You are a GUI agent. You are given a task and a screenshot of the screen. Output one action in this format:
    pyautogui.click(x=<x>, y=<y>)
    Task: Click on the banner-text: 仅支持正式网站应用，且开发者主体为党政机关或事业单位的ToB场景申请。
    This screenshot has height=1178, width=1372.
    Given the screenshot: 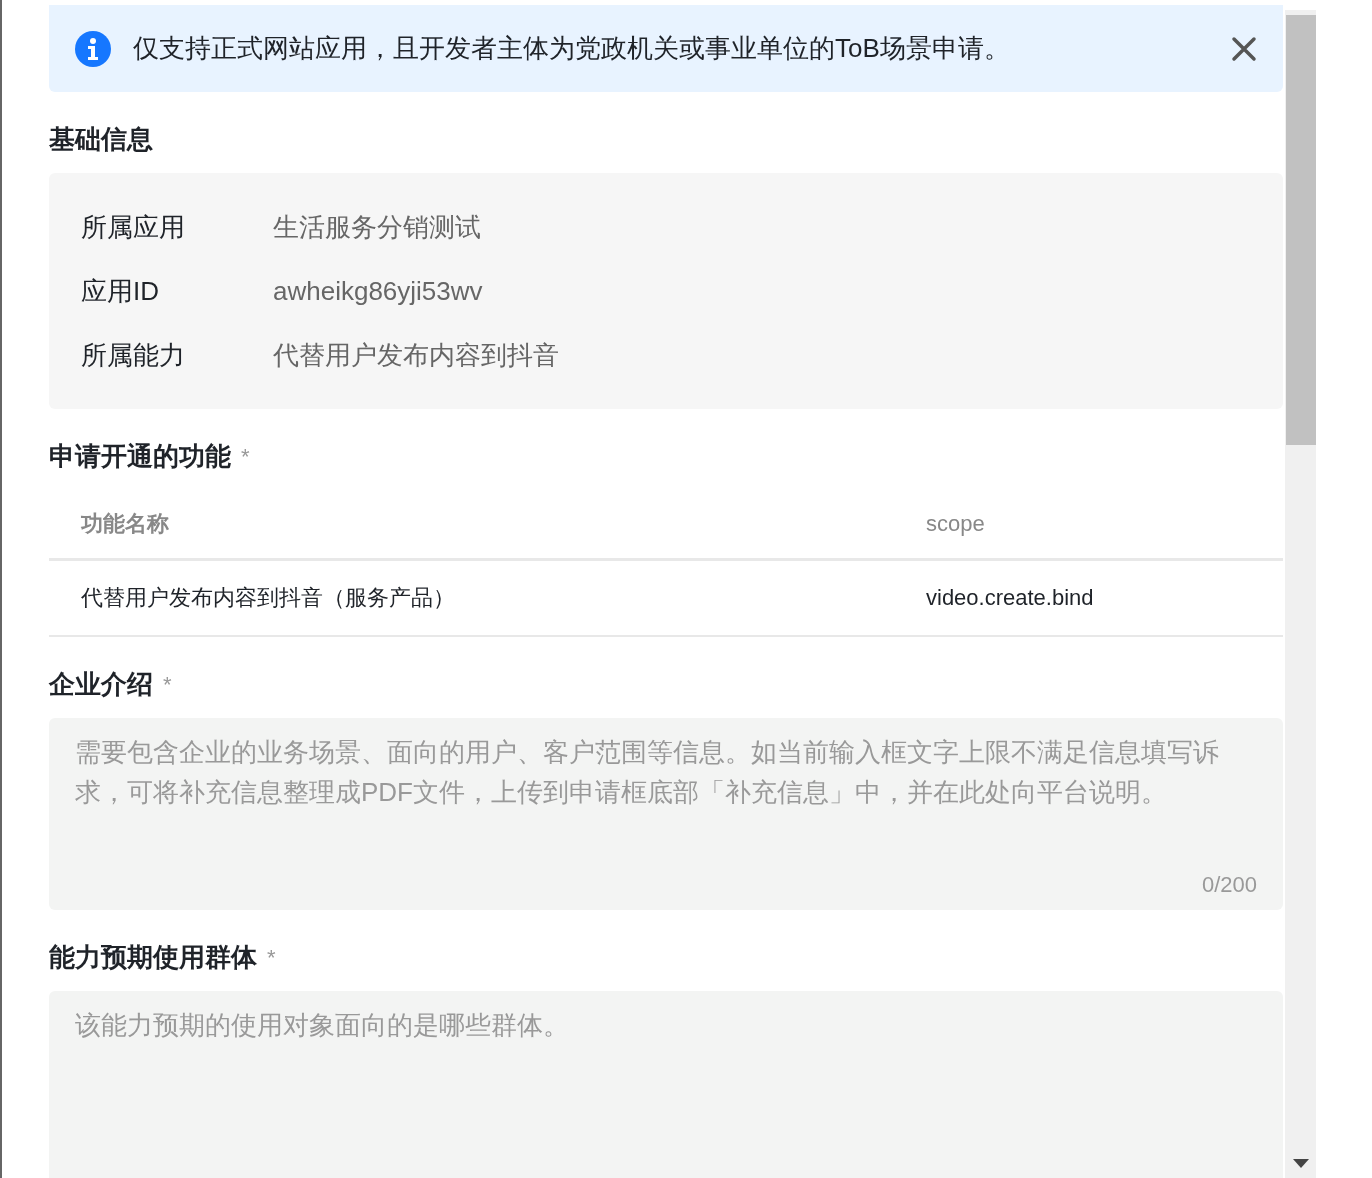 What is the action you would take?
    pyautogui.click(x=572, y=48)
    